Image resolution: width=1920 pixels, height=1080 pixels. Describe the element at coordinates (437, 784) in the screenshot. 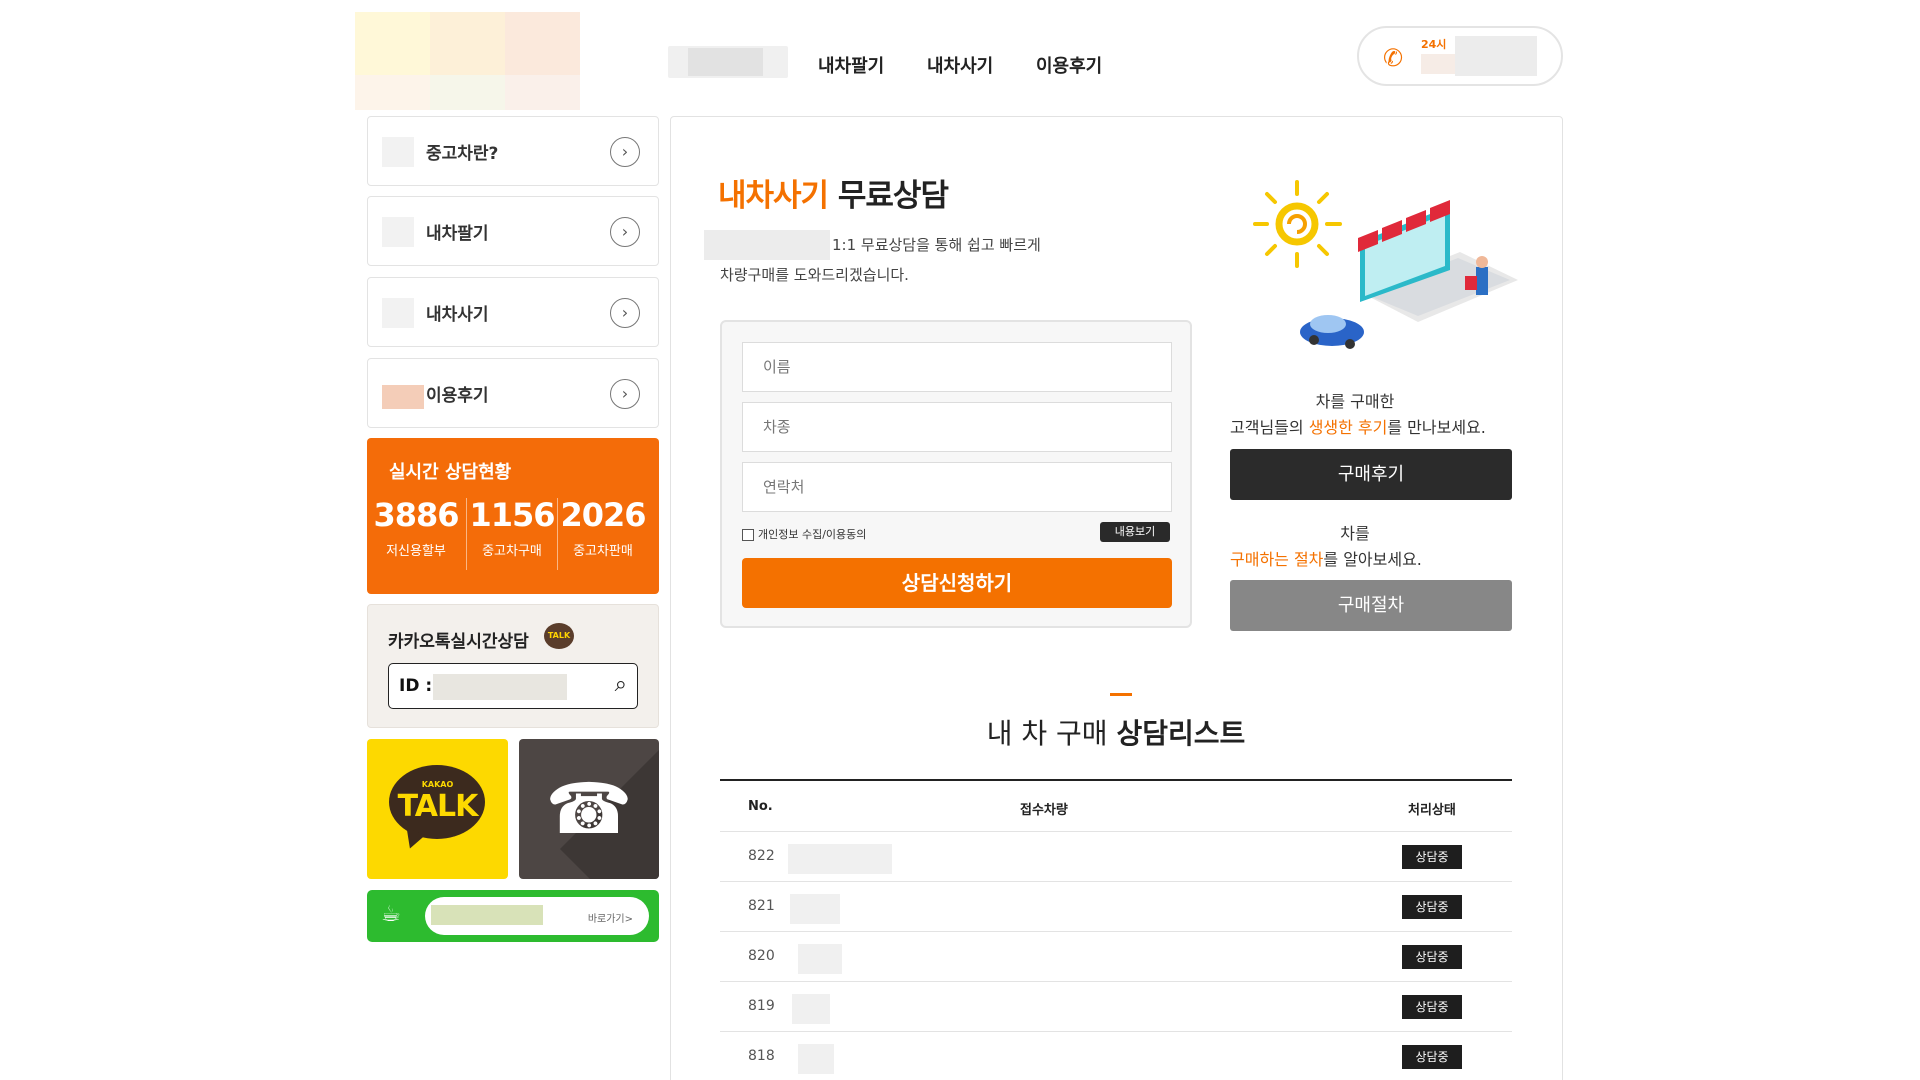

I see `kakao-small-label: KAKAO` at that location.